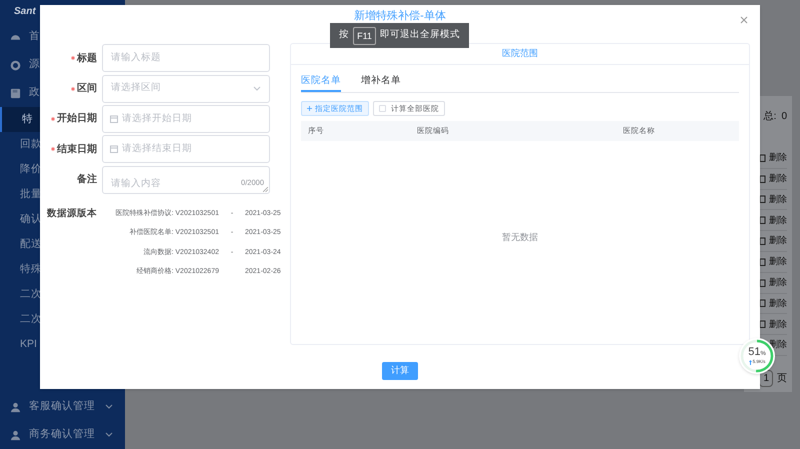 The image size is (800, 449). I want to click on placeholder-text: 请输入标题, so click(136, 58).